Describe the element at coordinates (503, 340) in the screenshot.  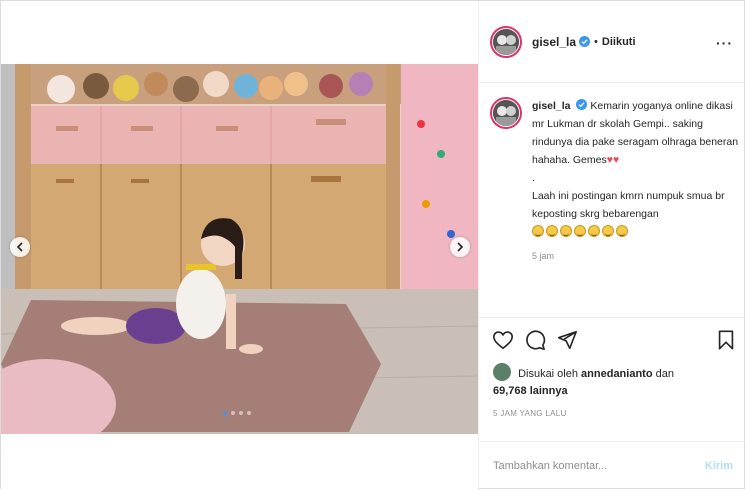
I see `like-heart-icon` at that location.